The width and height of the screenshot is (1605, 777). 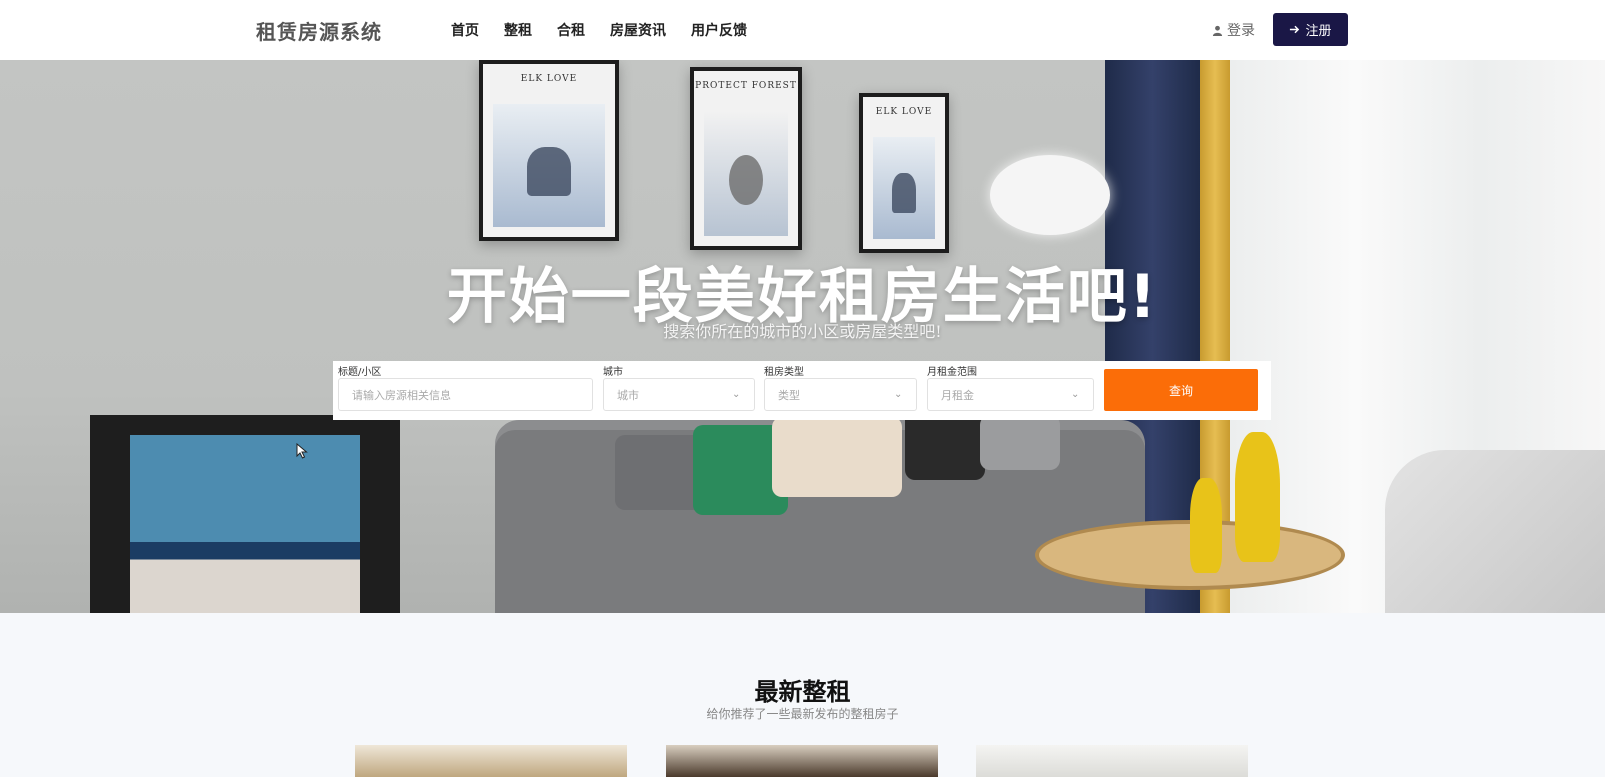 I want to click on nav-home: 首页, so click(x=465, y=30).